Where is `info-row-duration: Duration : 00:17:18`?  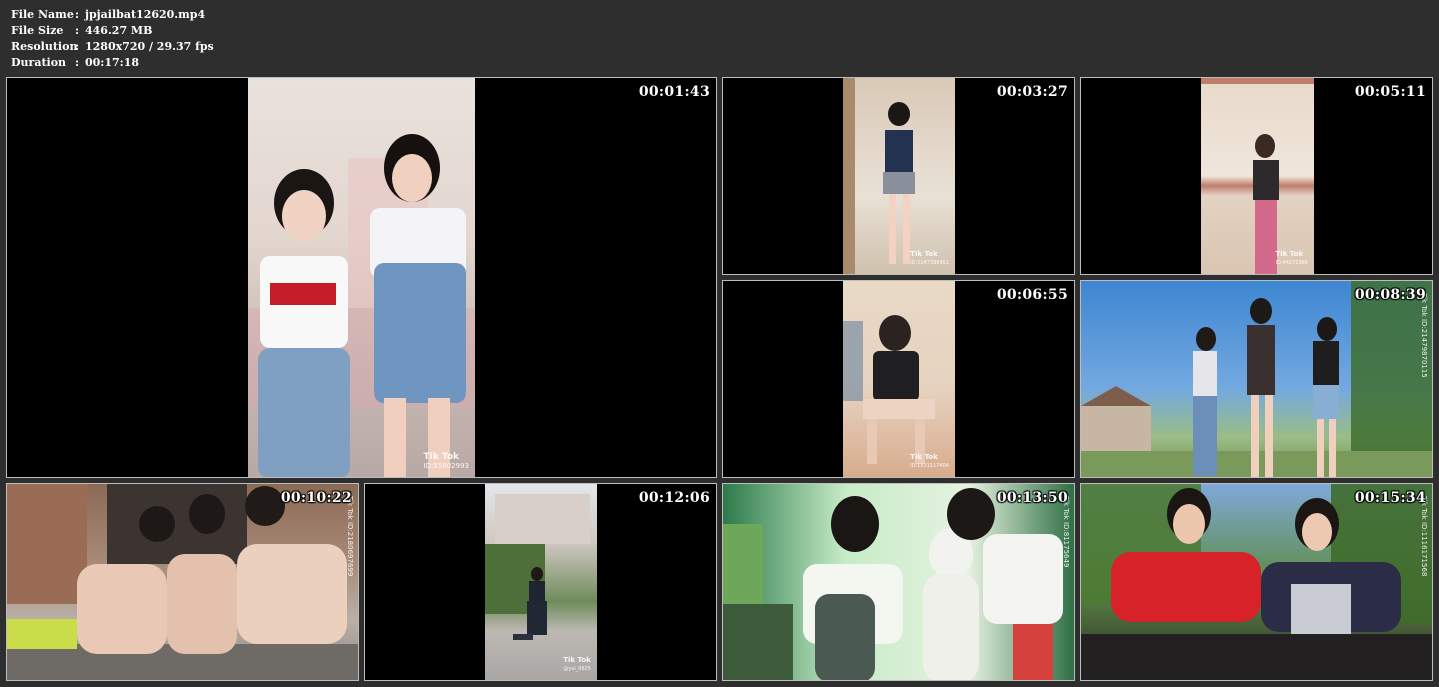 info-row-duration: Duration : 00:17:18 is located at coordinates (112, 63).